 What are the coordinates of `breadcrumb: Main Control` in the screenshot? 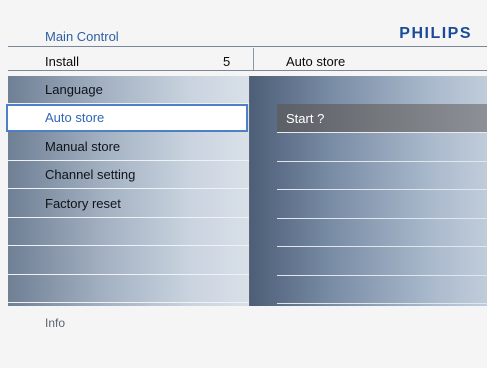 It's located at (82, 36).